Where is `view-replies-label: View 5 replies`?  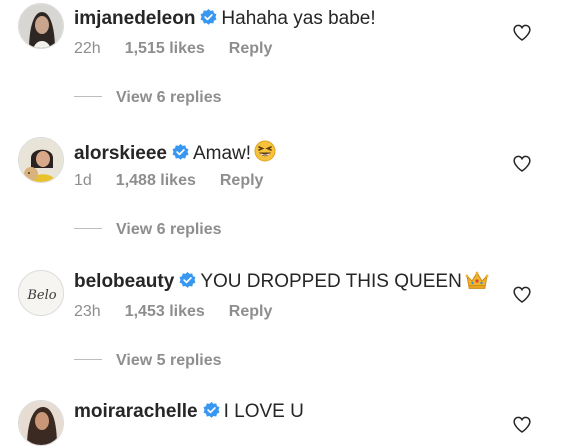
view-replies-label: View 5 replies is located at coordinates (169, 360).